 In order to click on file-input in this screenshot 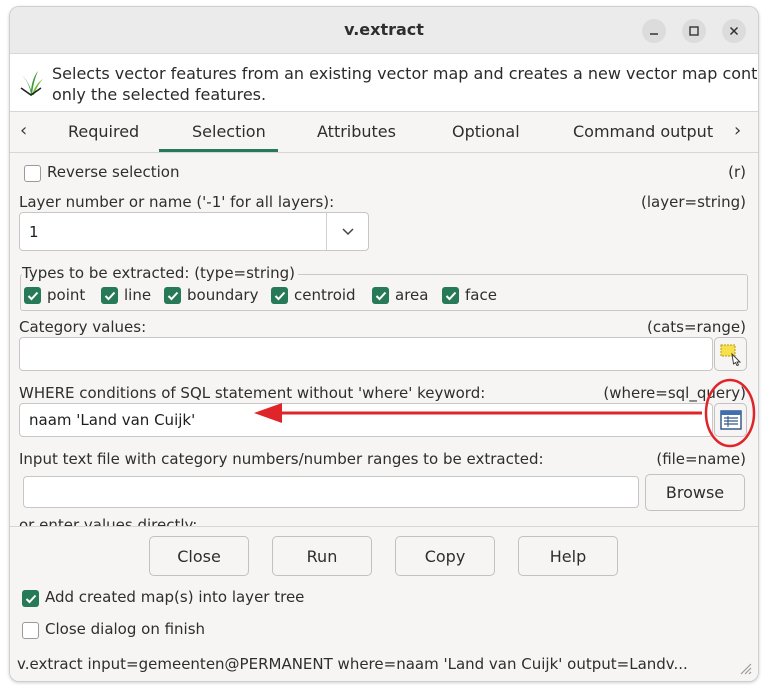, I will do `click(331, 492)`.